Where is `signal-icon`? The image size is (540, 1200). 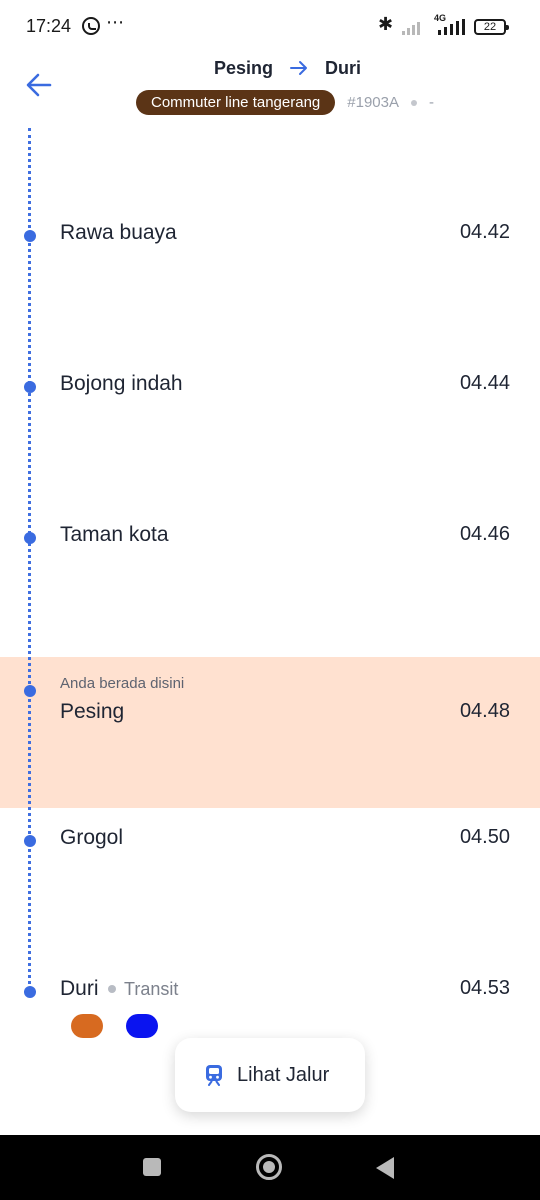
signal-icon is located at coordinates (415, 27).